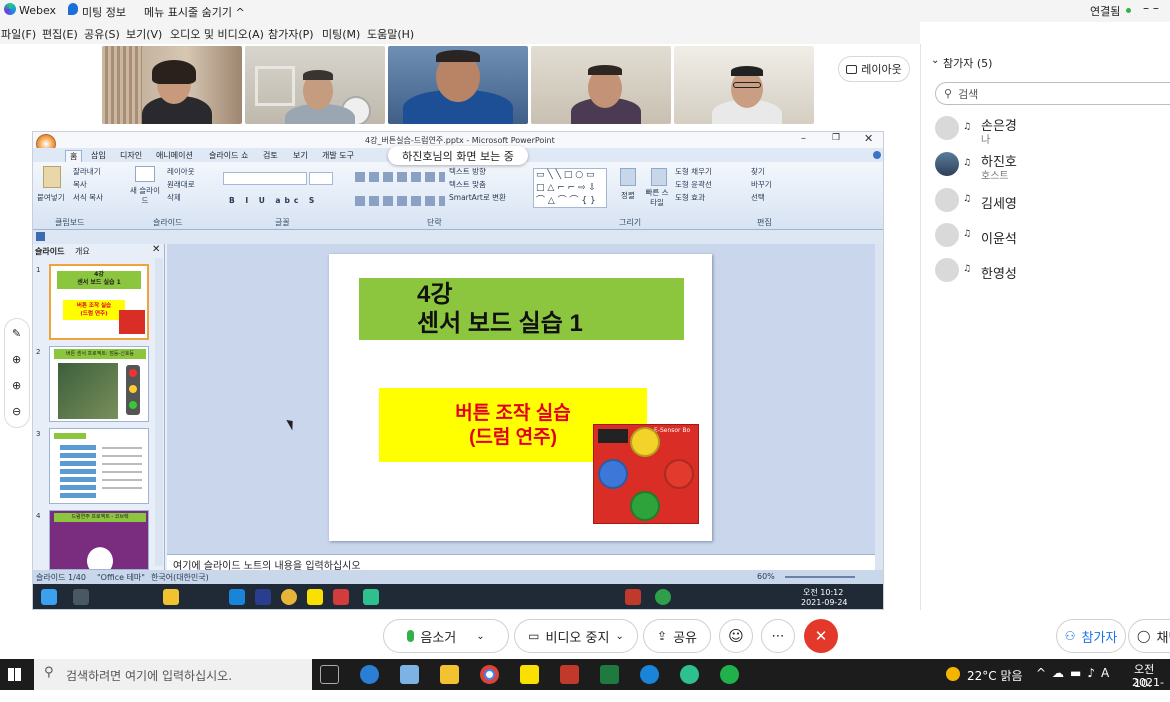 Image resolution: width=1170 pixels, height=702 pixels. What do you see at coordinates (390, 34) in the screenshot?
I see `menu-help: 도움말(H)` at bounding box center [390, 34].